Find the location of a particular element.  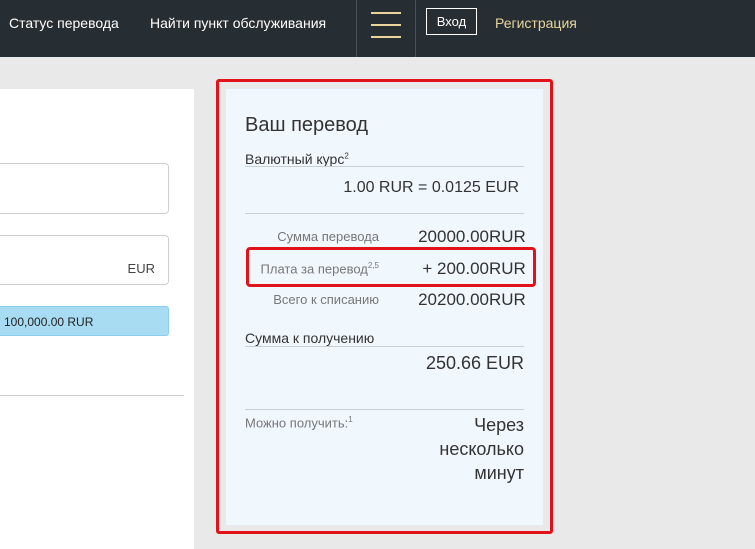

register-link: Регистрация is located at coordinates (536, 23).